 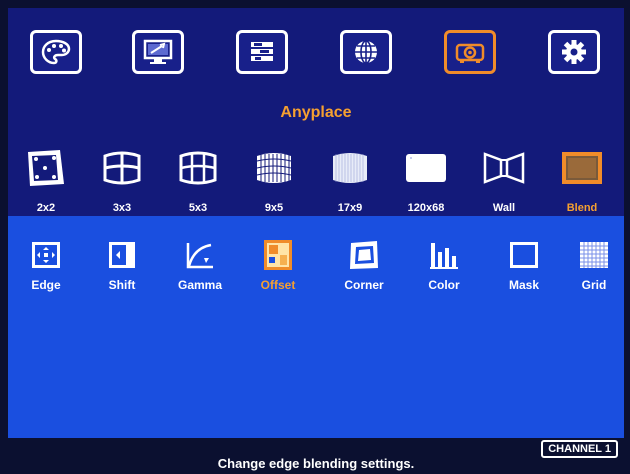 What do you see at coordinates (350, 168) in the screenshot?
I see `grid-17x9-icon` at bounding box center [350, 168].